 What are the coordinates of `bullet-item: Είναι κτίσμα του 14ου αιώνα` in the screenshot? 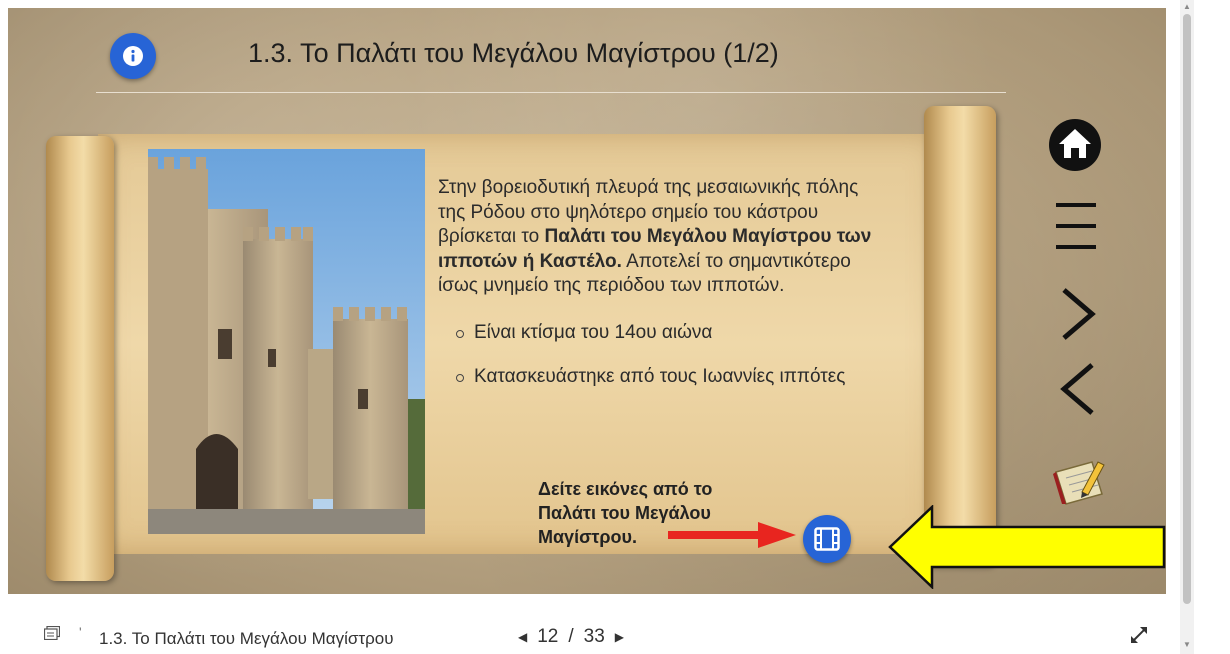 It's located at (667, 333).